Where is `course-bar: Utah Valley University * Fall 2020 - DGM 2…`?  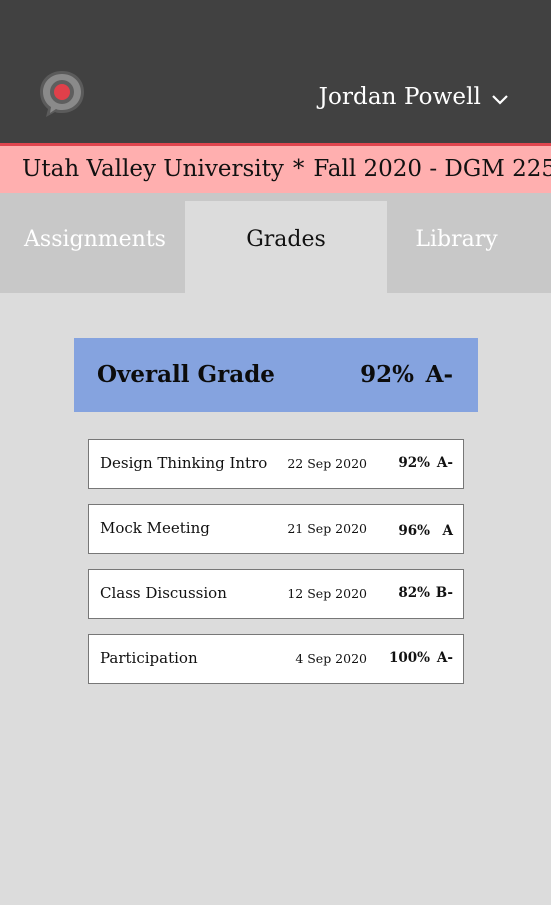
course-bar: Utah Valley University * Fall 2020 - DGM 2… is located at coordinates (275, 169).